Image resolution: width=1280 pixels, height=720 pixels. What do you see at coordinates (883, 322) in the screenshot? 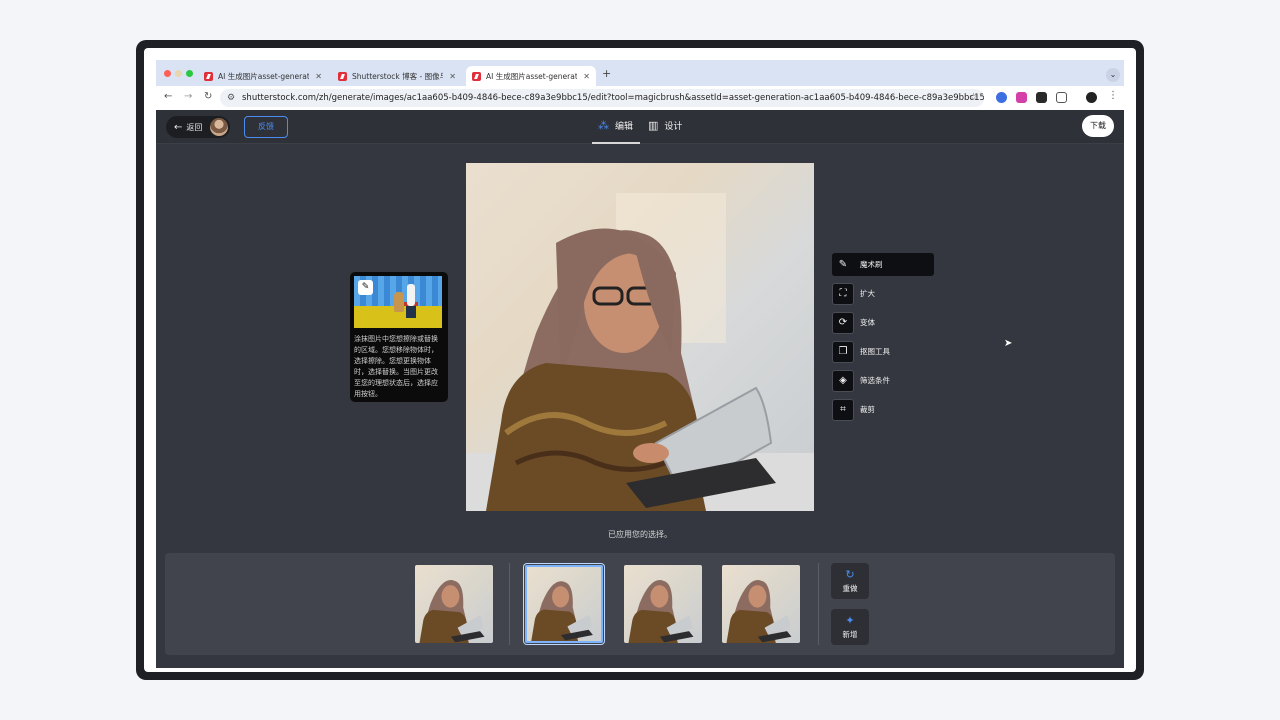
I see `tool-variations: ⟳ 变体` at bounding box center [883, 322].